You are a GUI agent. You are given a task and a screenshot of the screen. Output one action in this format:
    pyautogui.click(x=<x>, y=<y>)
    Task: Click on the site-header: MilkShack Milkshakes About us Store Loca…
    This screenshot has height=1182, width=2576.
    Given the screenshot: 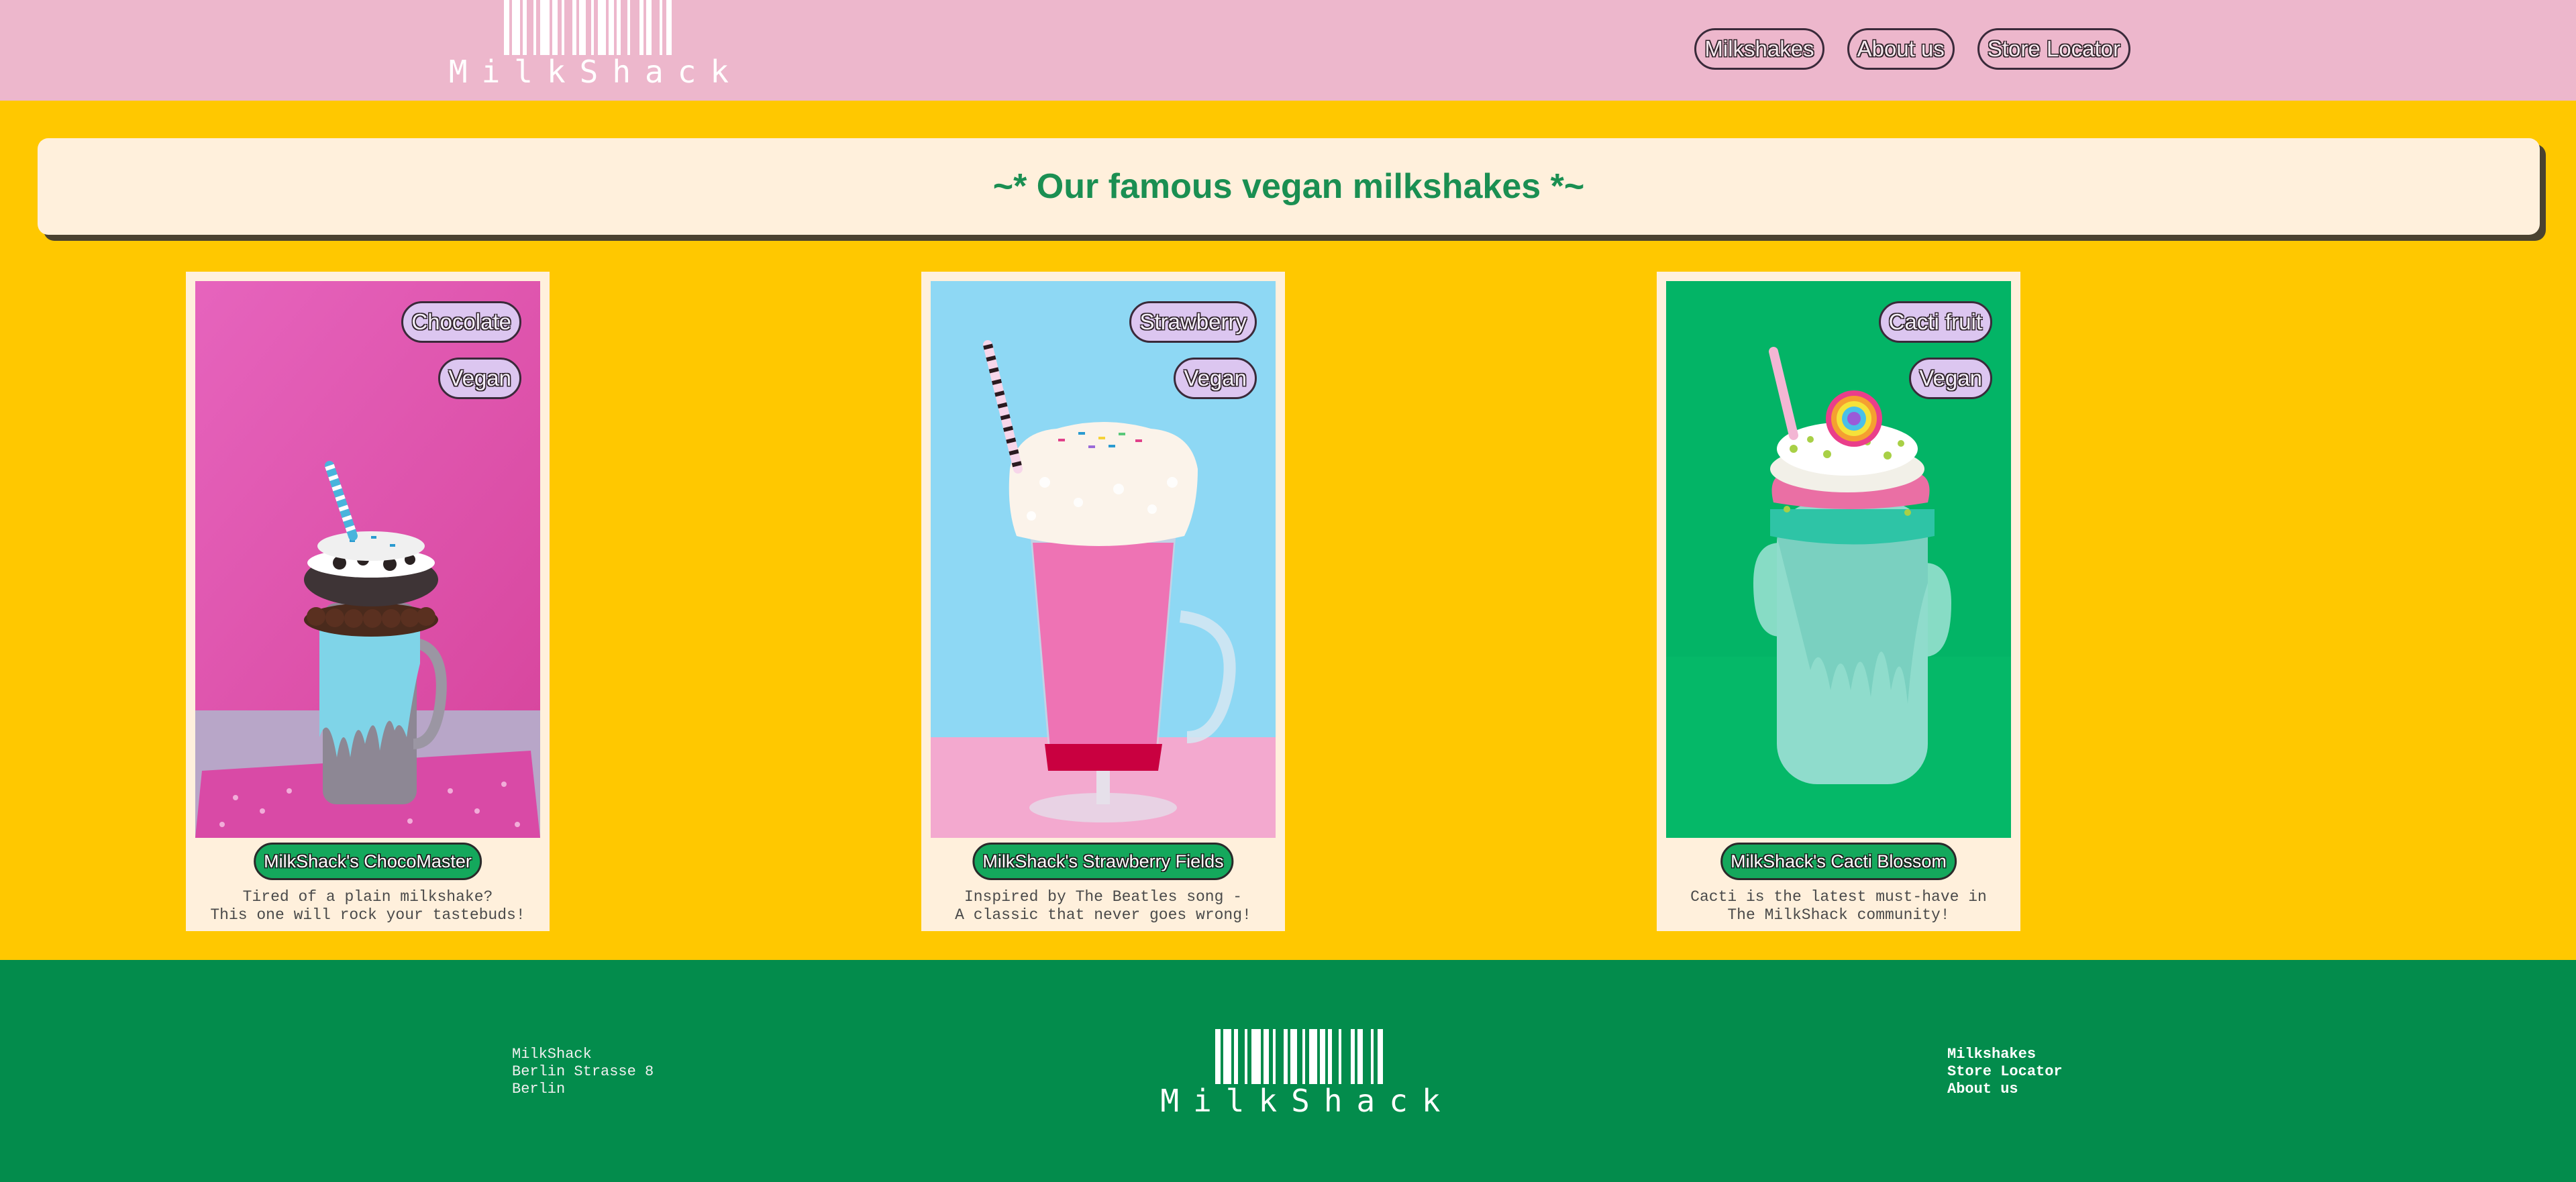 What is the action you would take?
    pyautogui.click(x=1288, y=50)
    